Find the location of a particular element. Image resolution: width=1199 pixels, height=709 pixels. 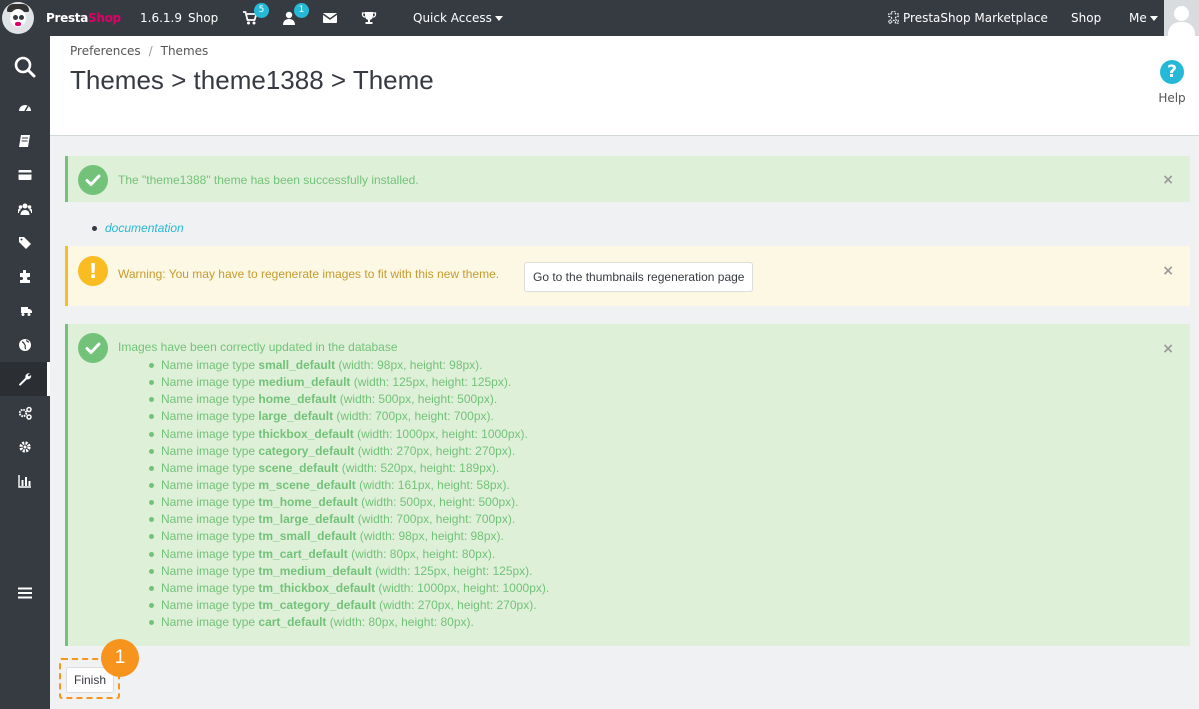

sidebar-item-preferences is located at coordinates (25, 379).